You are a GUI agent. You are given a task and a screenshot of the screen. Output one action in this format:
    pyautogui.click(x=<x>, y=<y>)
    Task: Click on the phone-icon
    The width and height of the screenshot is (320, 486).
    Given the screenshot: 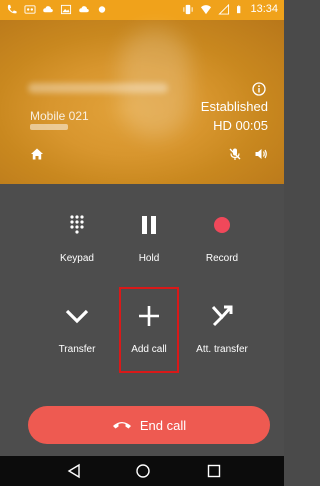 What is the action you would take?
    pyautogui.click(x=12, y=9)
    